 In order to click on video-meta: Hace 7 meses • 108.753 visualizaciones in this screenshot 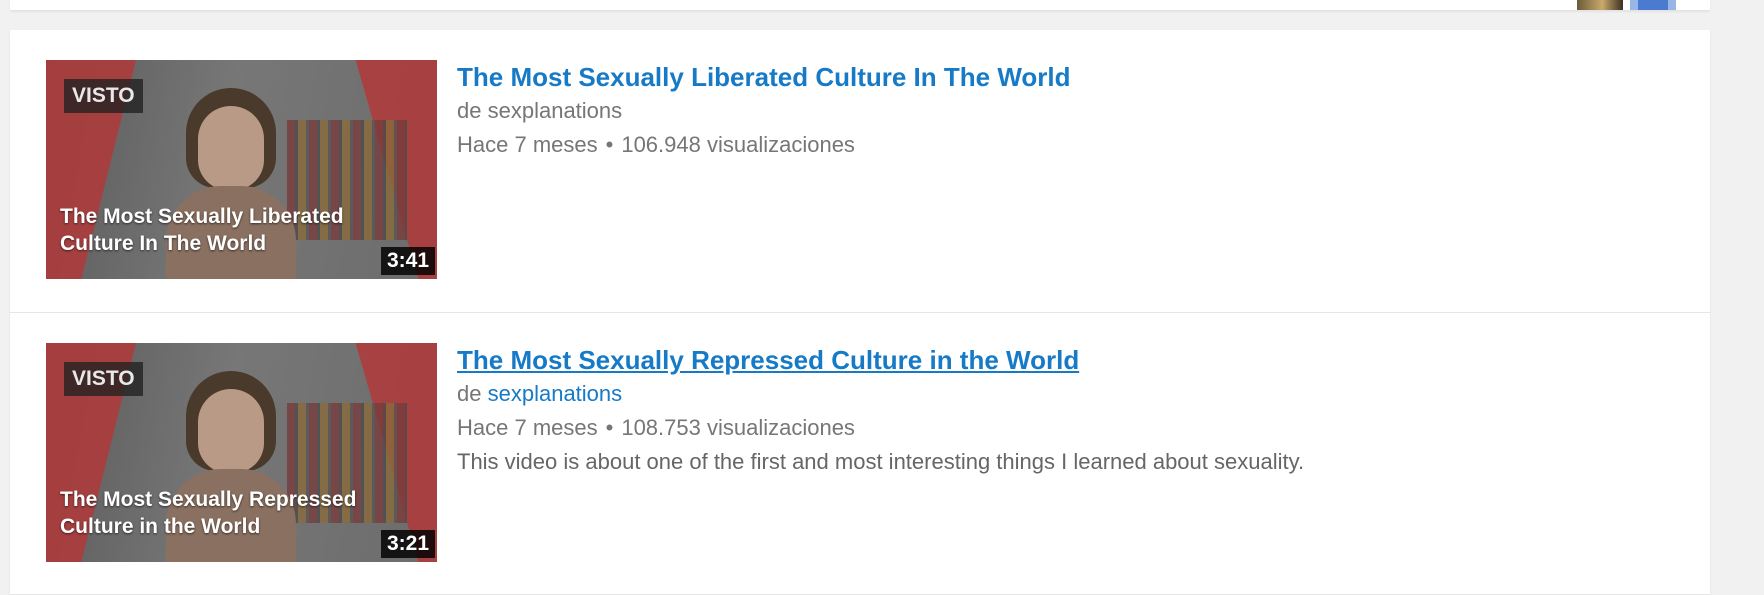, I will do `click(1077, 428)`.